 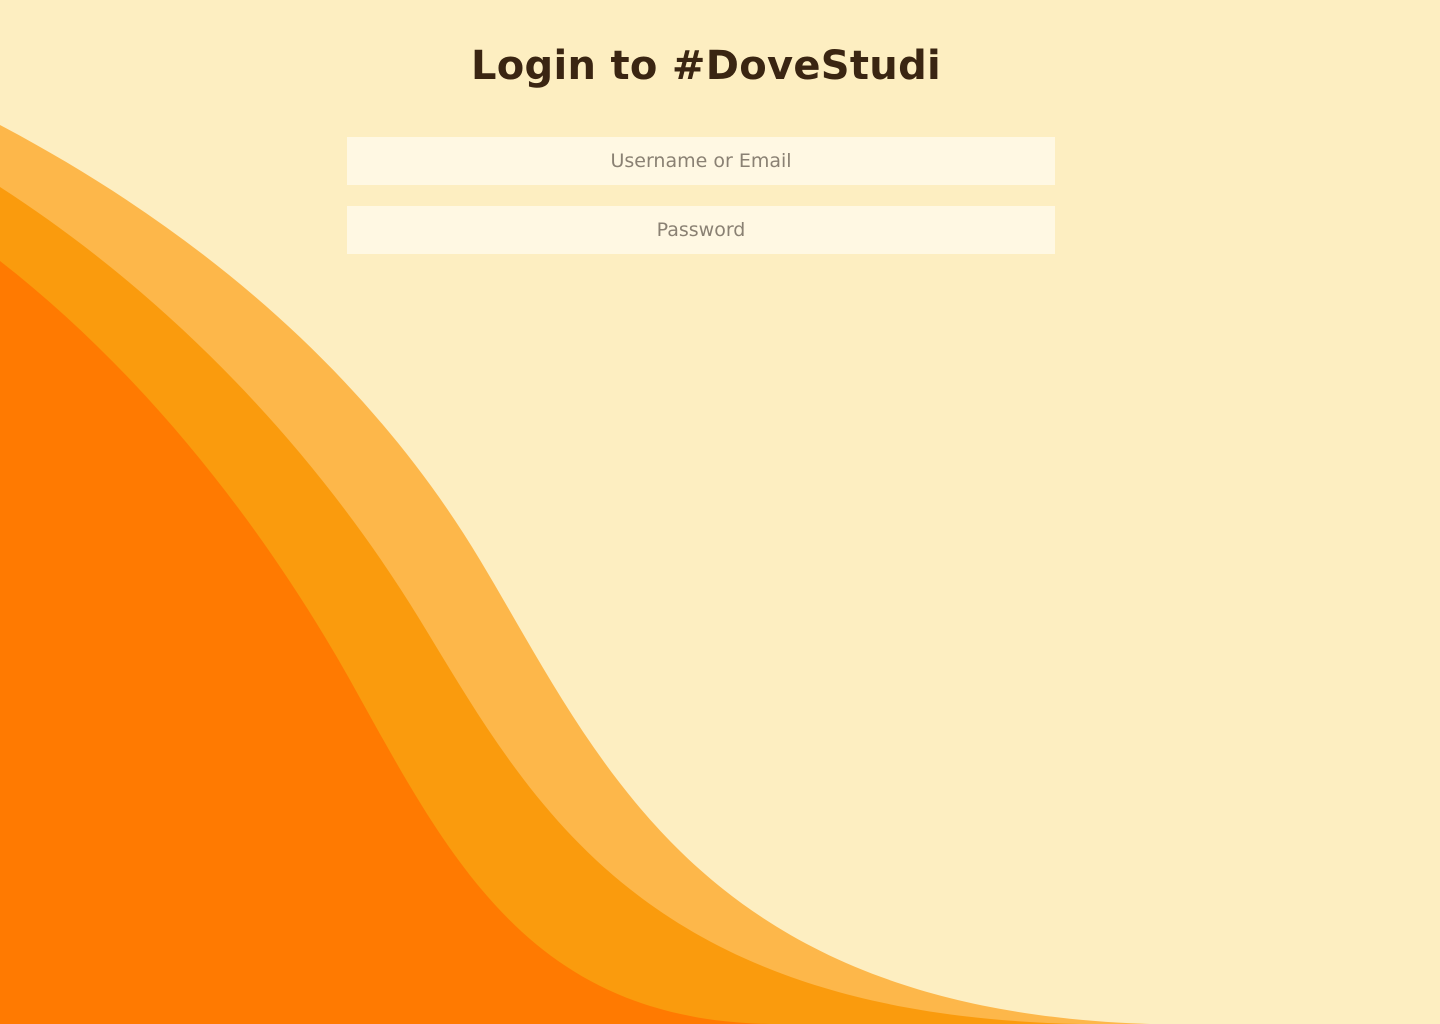 I want to click on username-email-input, so click(x=701, y=161).